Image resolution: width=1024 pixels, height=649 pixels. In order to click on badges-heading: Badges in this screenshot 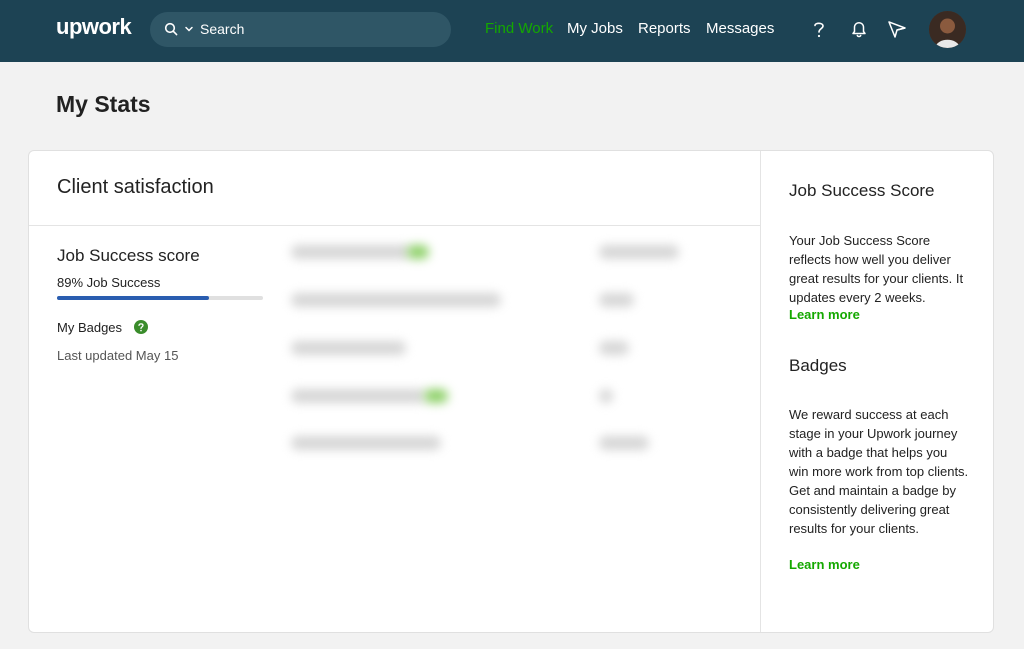, I will do `click(818, 365)`.